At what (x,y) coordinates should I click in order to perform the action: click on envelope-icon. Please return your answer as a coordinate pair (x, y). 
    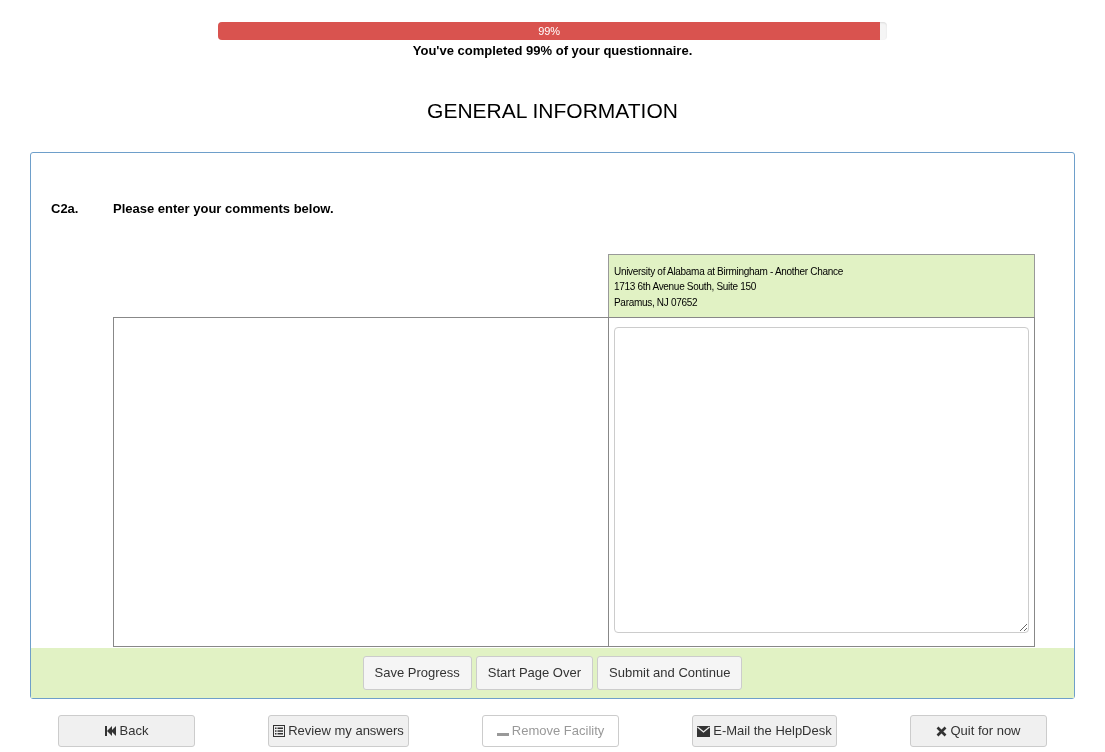
    Looking at the image, I should click on (704, 732).